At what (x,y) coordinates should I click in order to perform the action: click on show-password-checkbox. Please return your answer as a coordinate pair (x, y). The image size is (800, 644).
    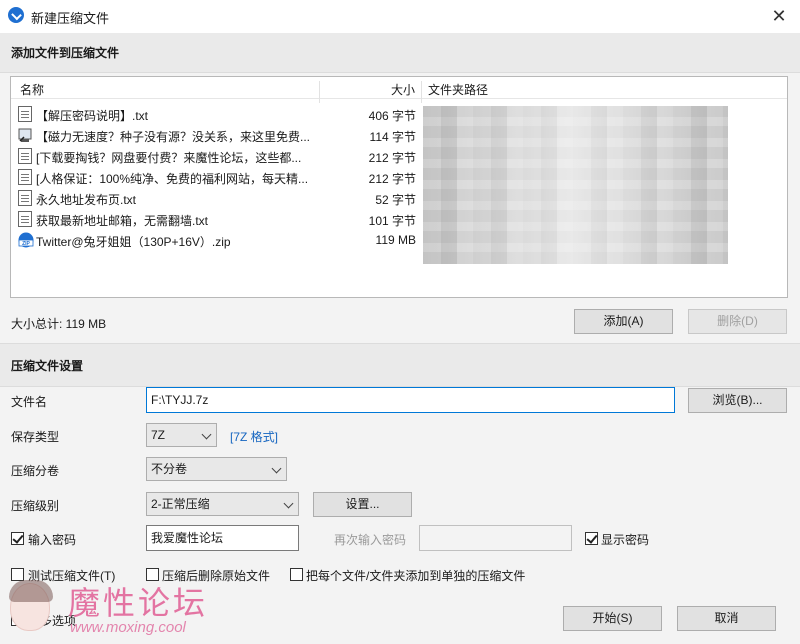
    Looking at the image, I should click on (591, 538).